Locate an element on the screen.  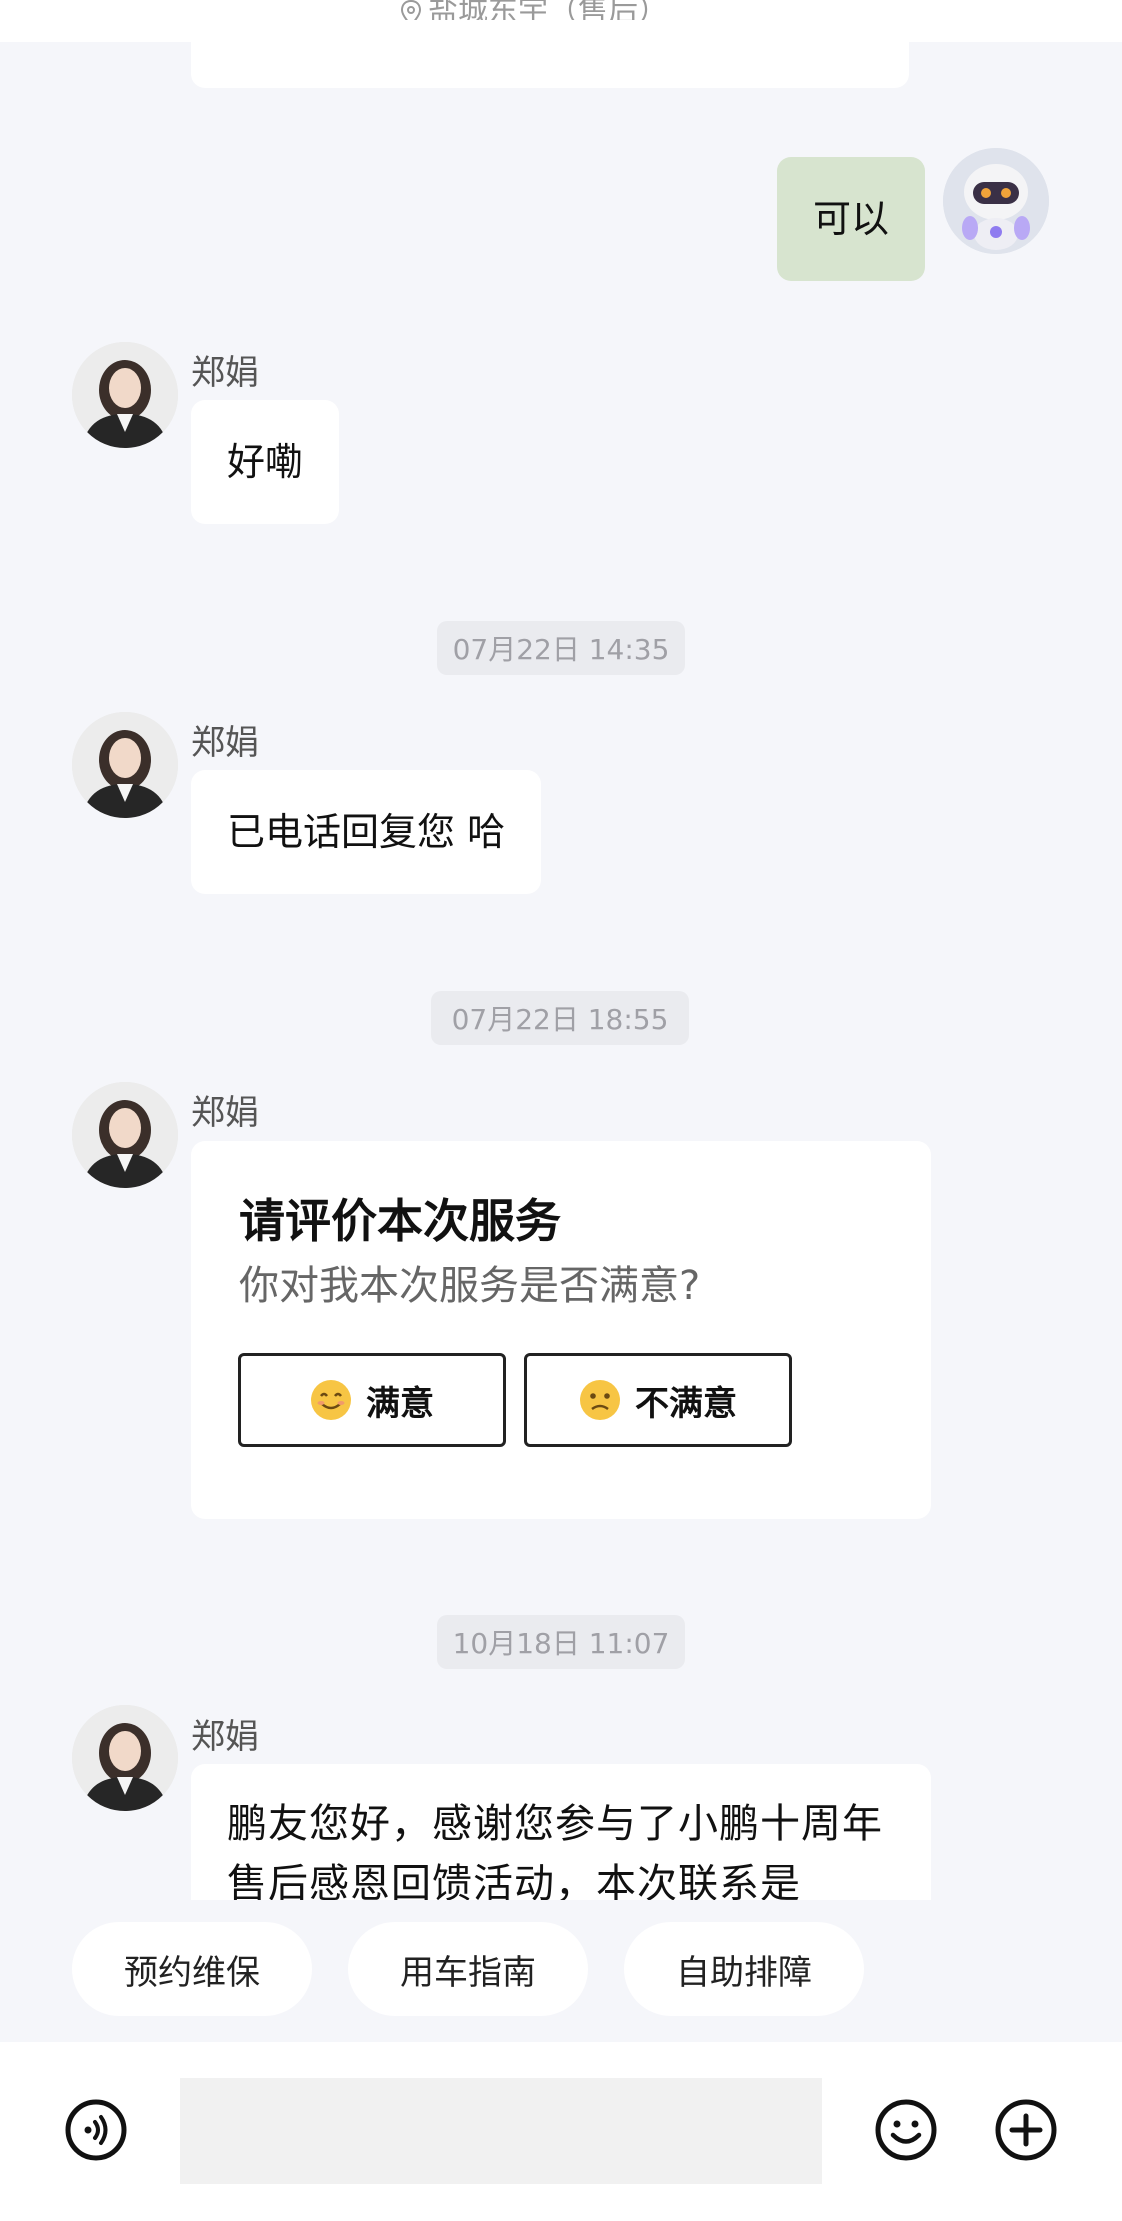
quick-action-guide: 用车指南 is located at coordinates (468, 1969).